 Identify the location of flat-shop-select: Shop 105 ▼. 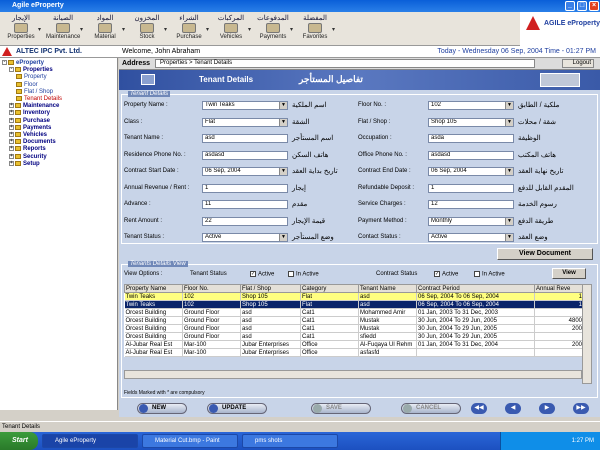
(471, 122).